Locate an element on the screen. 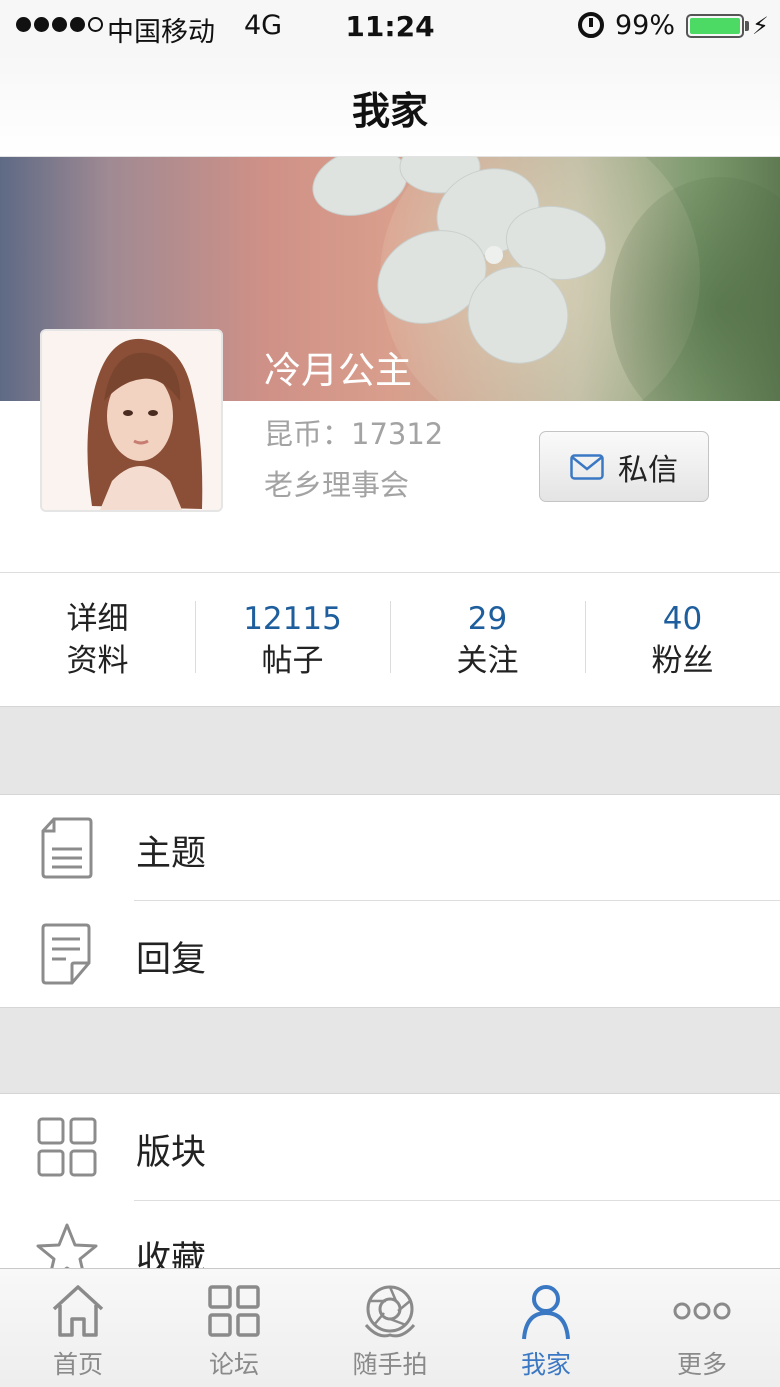 The image size is (780, 1387). star-icon is located at coordinates (67, 1245).